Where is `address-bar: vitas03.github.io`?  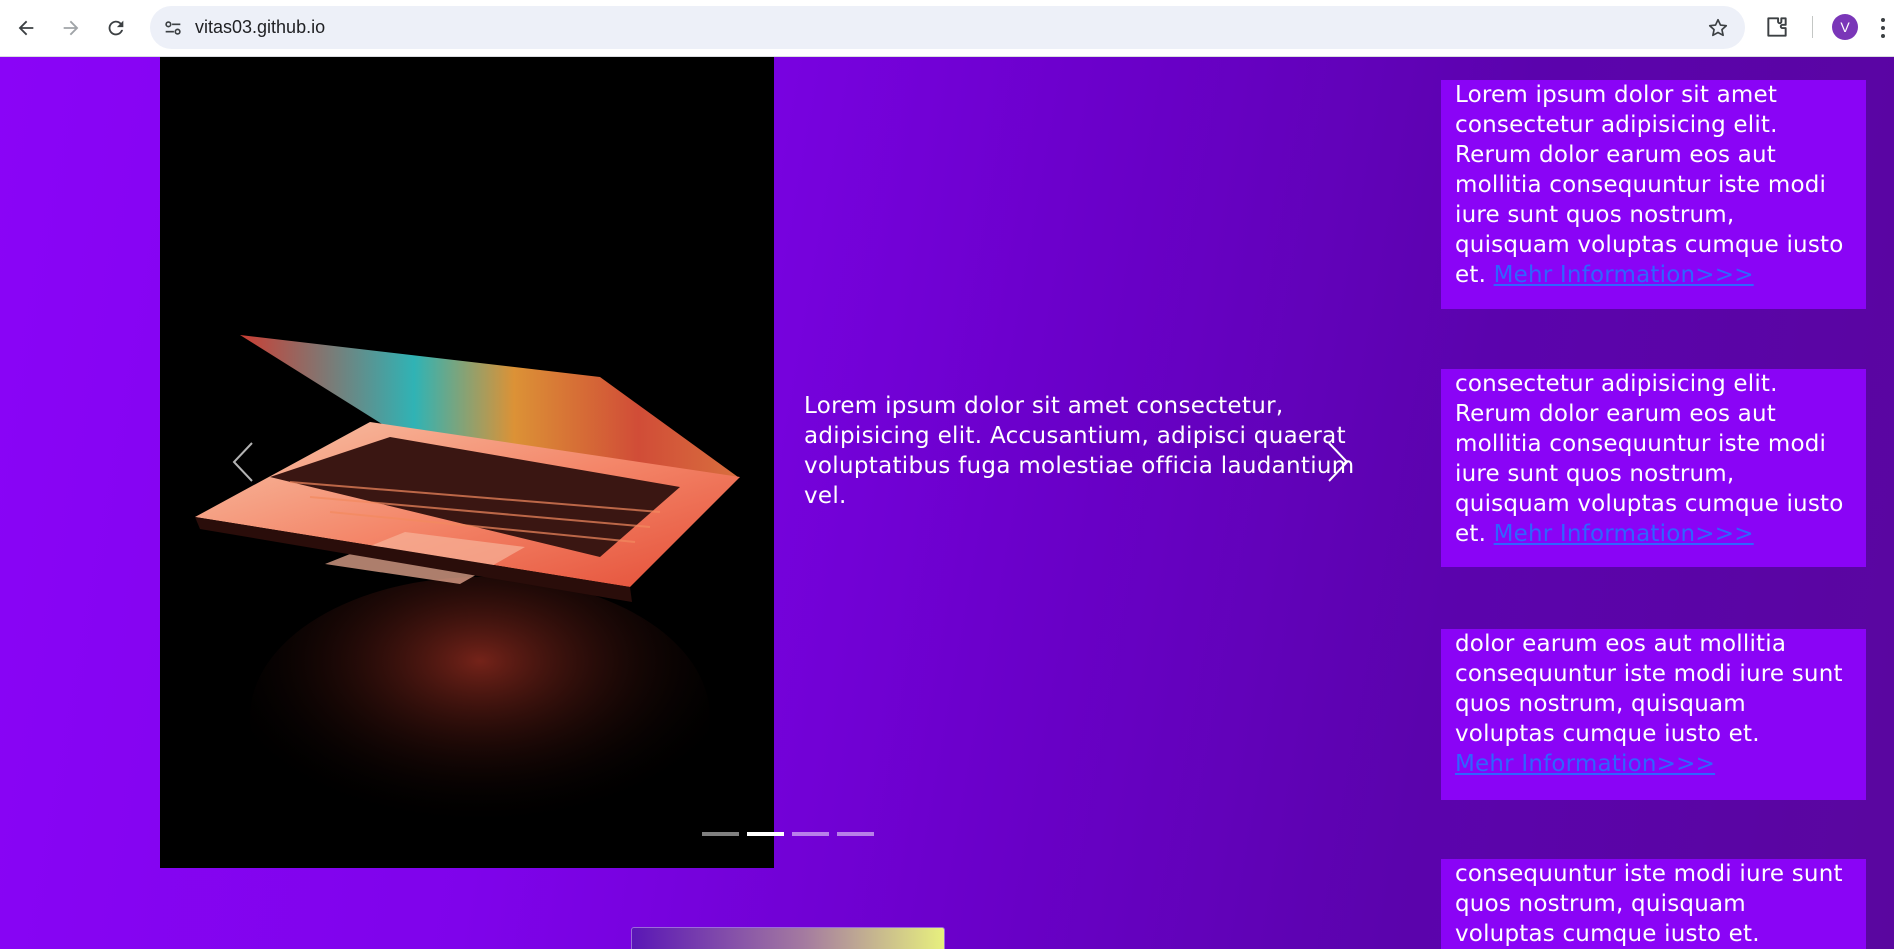 address-bar: vitas03.github.io is located at coordinates (947, 27).